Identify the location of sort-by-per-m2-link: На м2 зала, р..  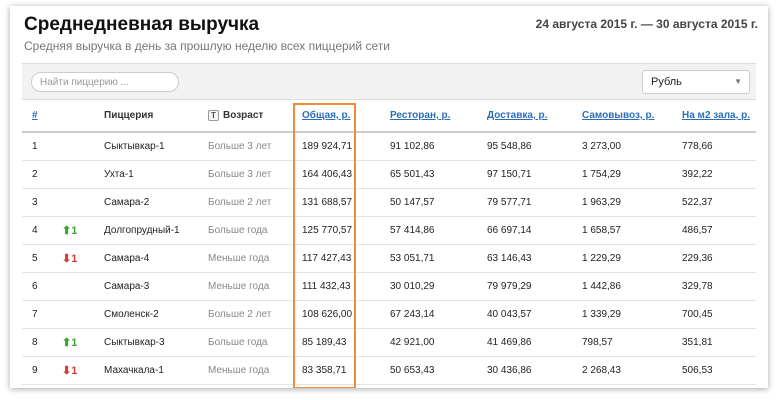
(716, 115).